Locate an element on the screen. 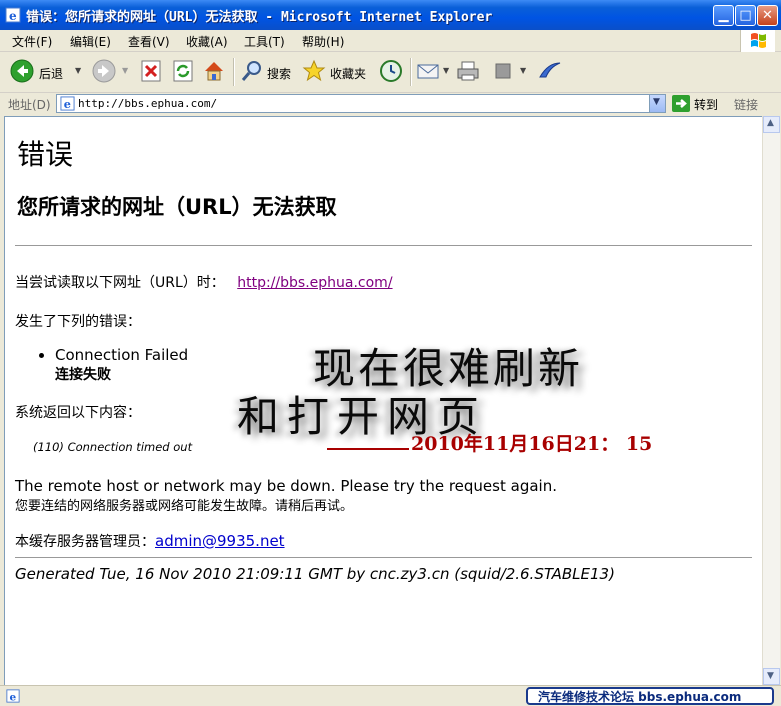 Image resolution: width=781 pixels, height=706 pixels. mail-button is located at coordinates (429, 72).